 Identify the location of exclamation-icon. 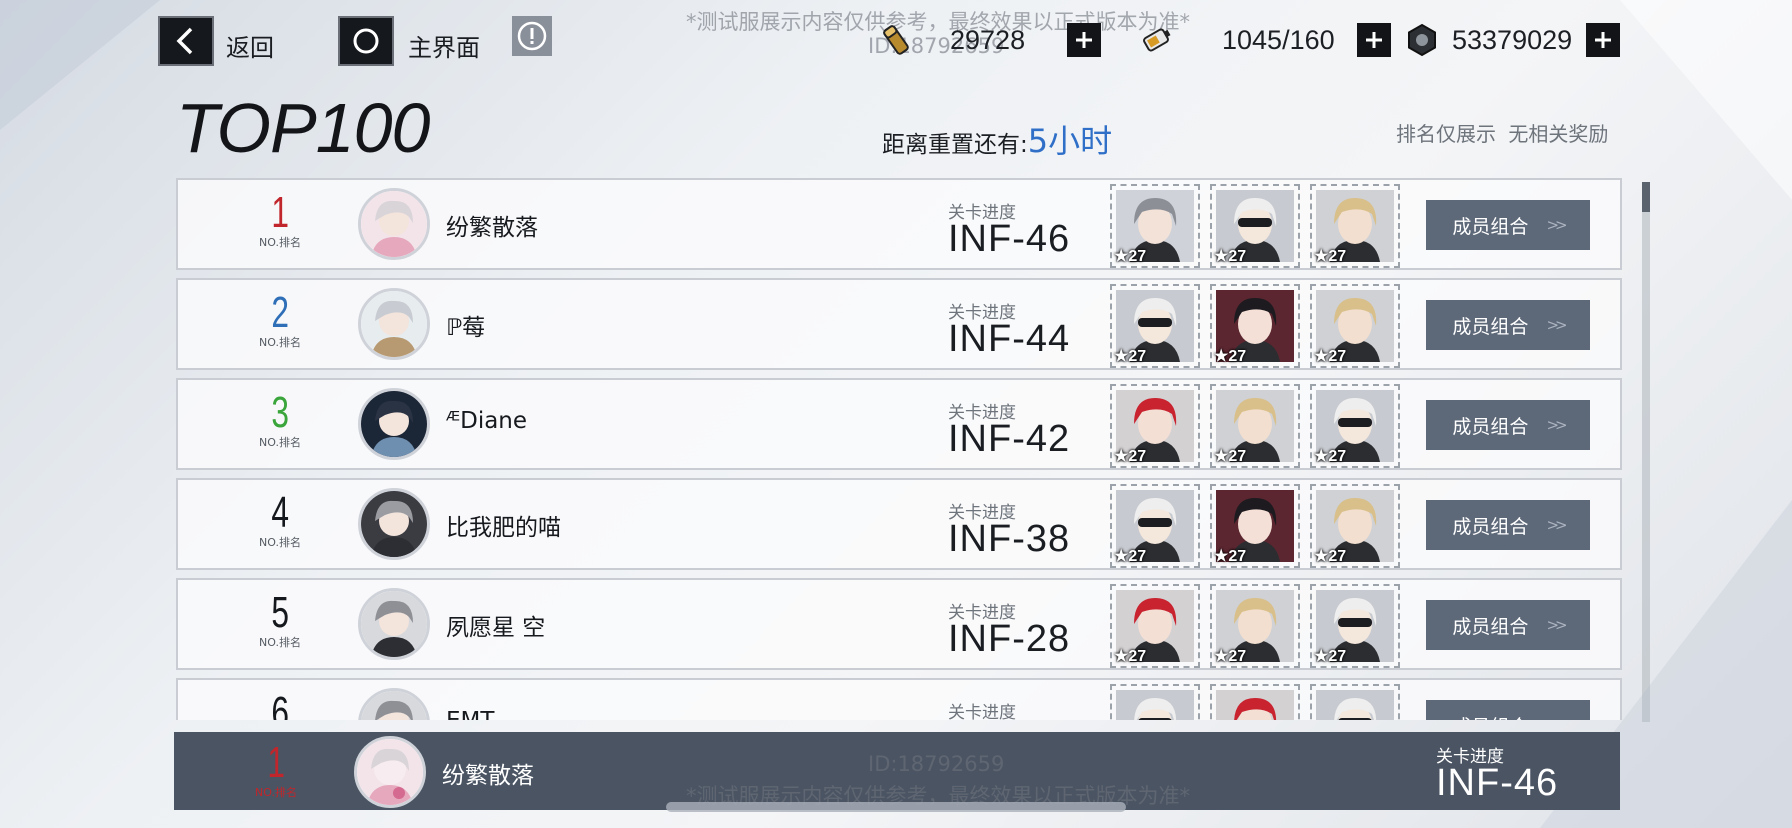
(532, 36).